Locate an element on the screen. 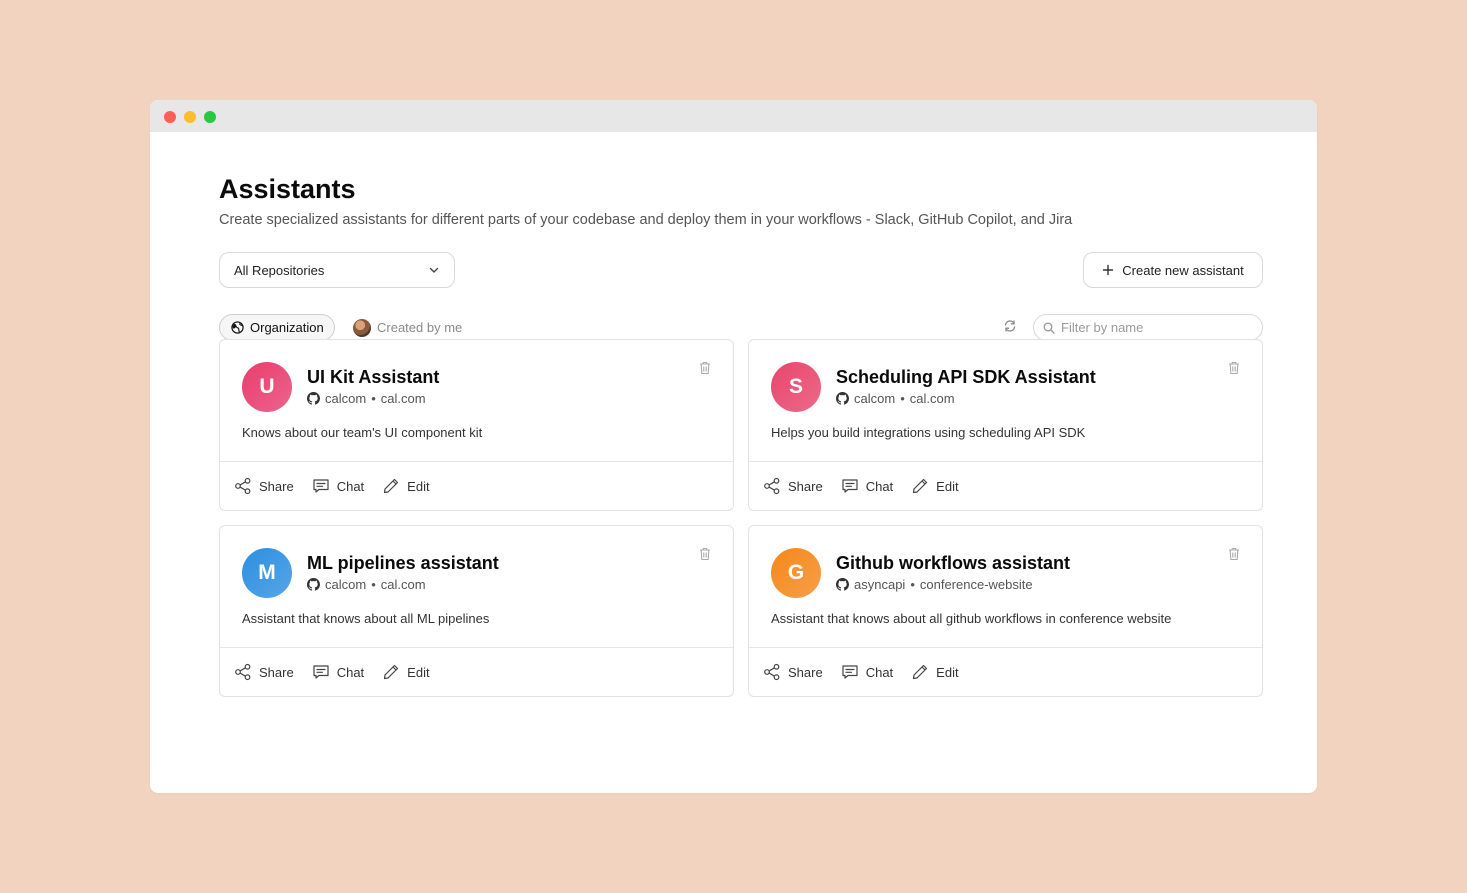 The image size is (1467, 893). filter-organization-label: Organization is located at coordinates (287, 327).